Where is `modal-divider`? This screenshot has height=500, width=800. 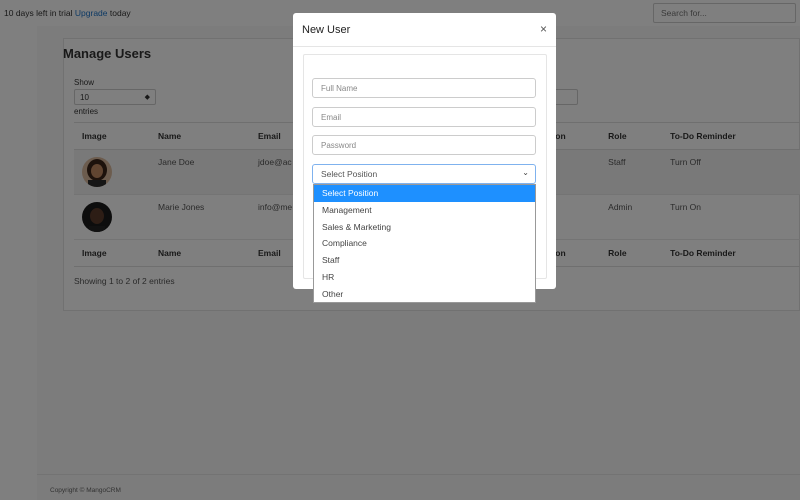
modal-divider is located at coordinates (424, 46).